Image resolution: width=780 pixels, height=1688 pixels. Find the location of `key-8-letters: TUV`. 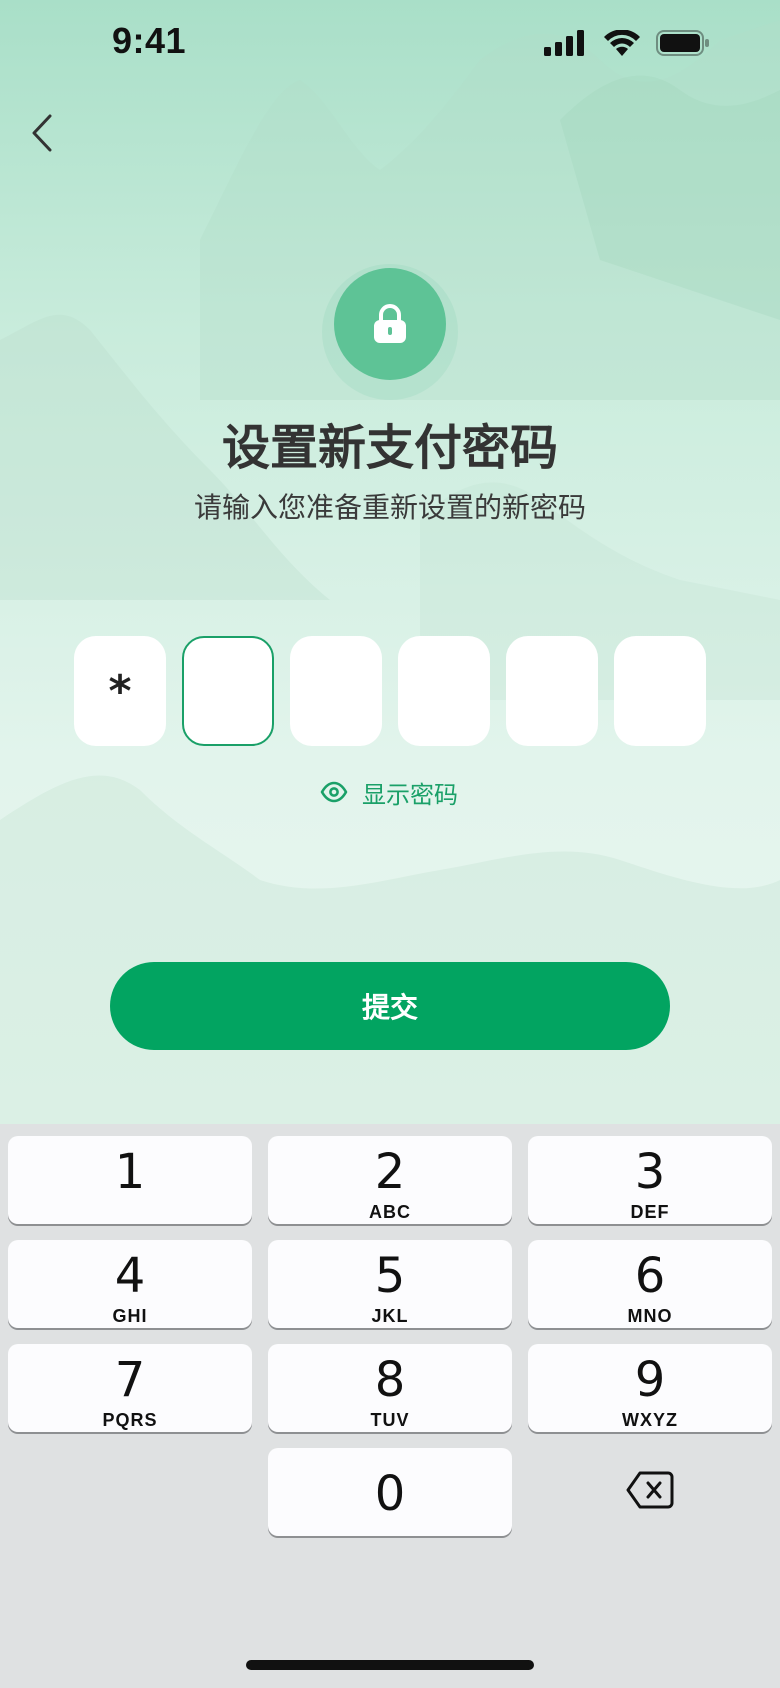

key-8-letters: TUV is located at coordinates (390, 1420).